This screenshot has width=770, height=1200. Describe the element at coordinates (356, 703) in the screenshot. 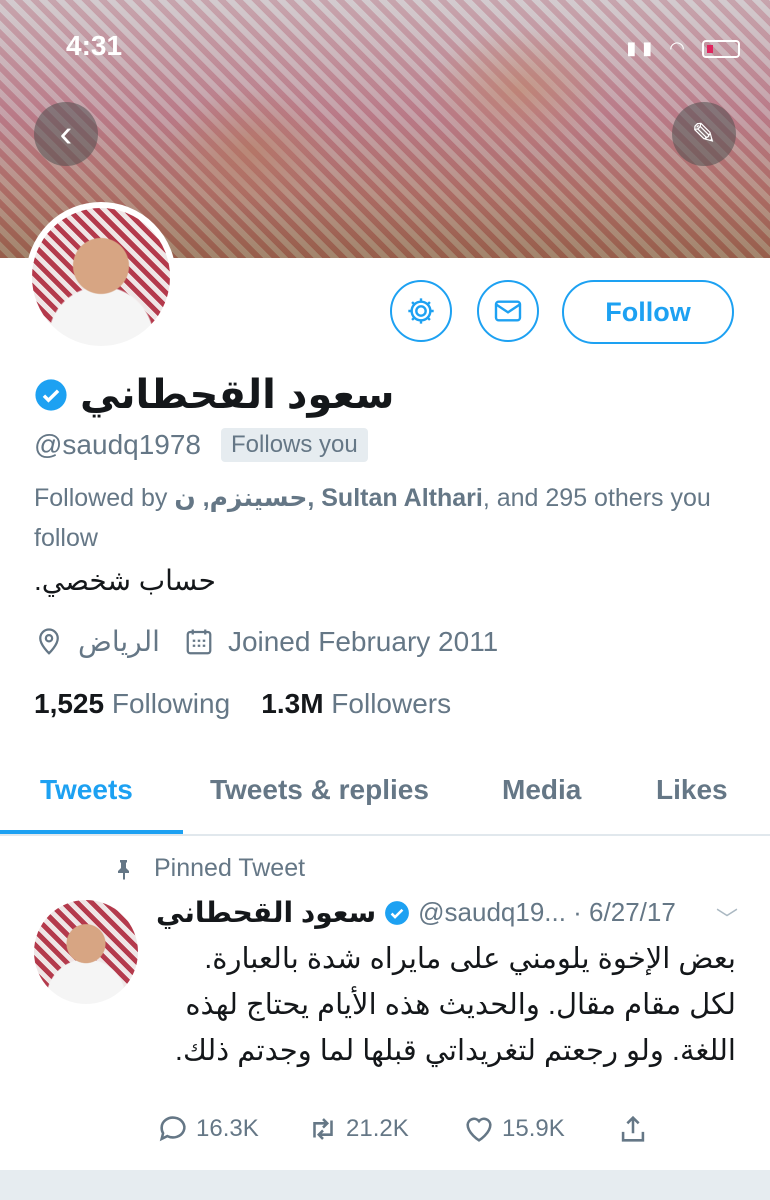

I see `followers-stat: 1.3M Followers` at that location.